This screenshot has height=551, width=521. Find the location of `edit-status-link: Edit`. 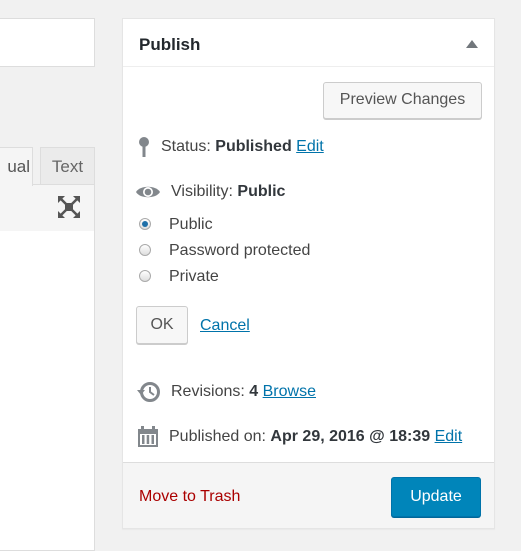

edit-status-link: Edit is located at coordinates (310, 146).